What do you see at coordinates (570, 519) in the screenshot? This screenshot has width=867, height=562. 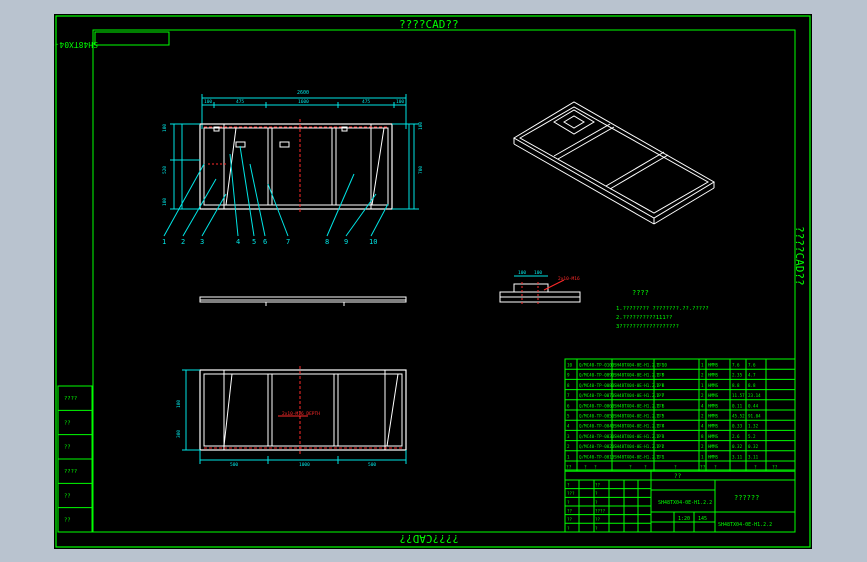 I see `tb-cell: ??` at bounding box center [570, 519].